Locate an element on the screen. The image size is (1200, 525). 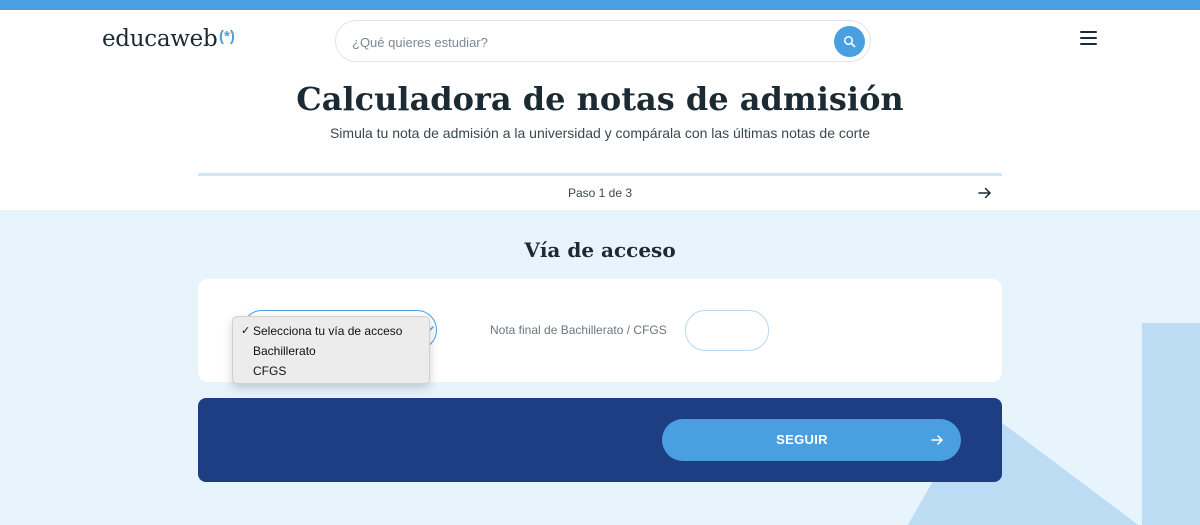
educaweb-logo: educaweb is located at coordinates (160, 39).